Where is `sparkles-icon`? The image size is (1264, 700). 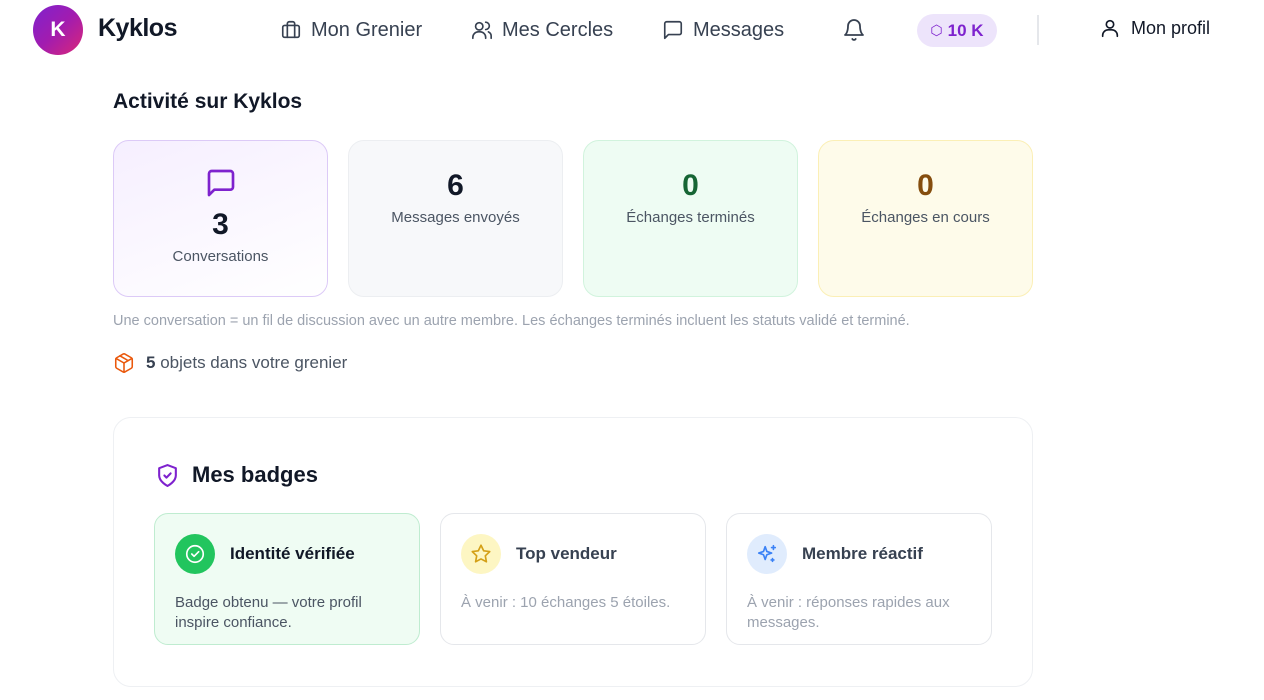
sparkles-icon is located at coordinates (767, 554).